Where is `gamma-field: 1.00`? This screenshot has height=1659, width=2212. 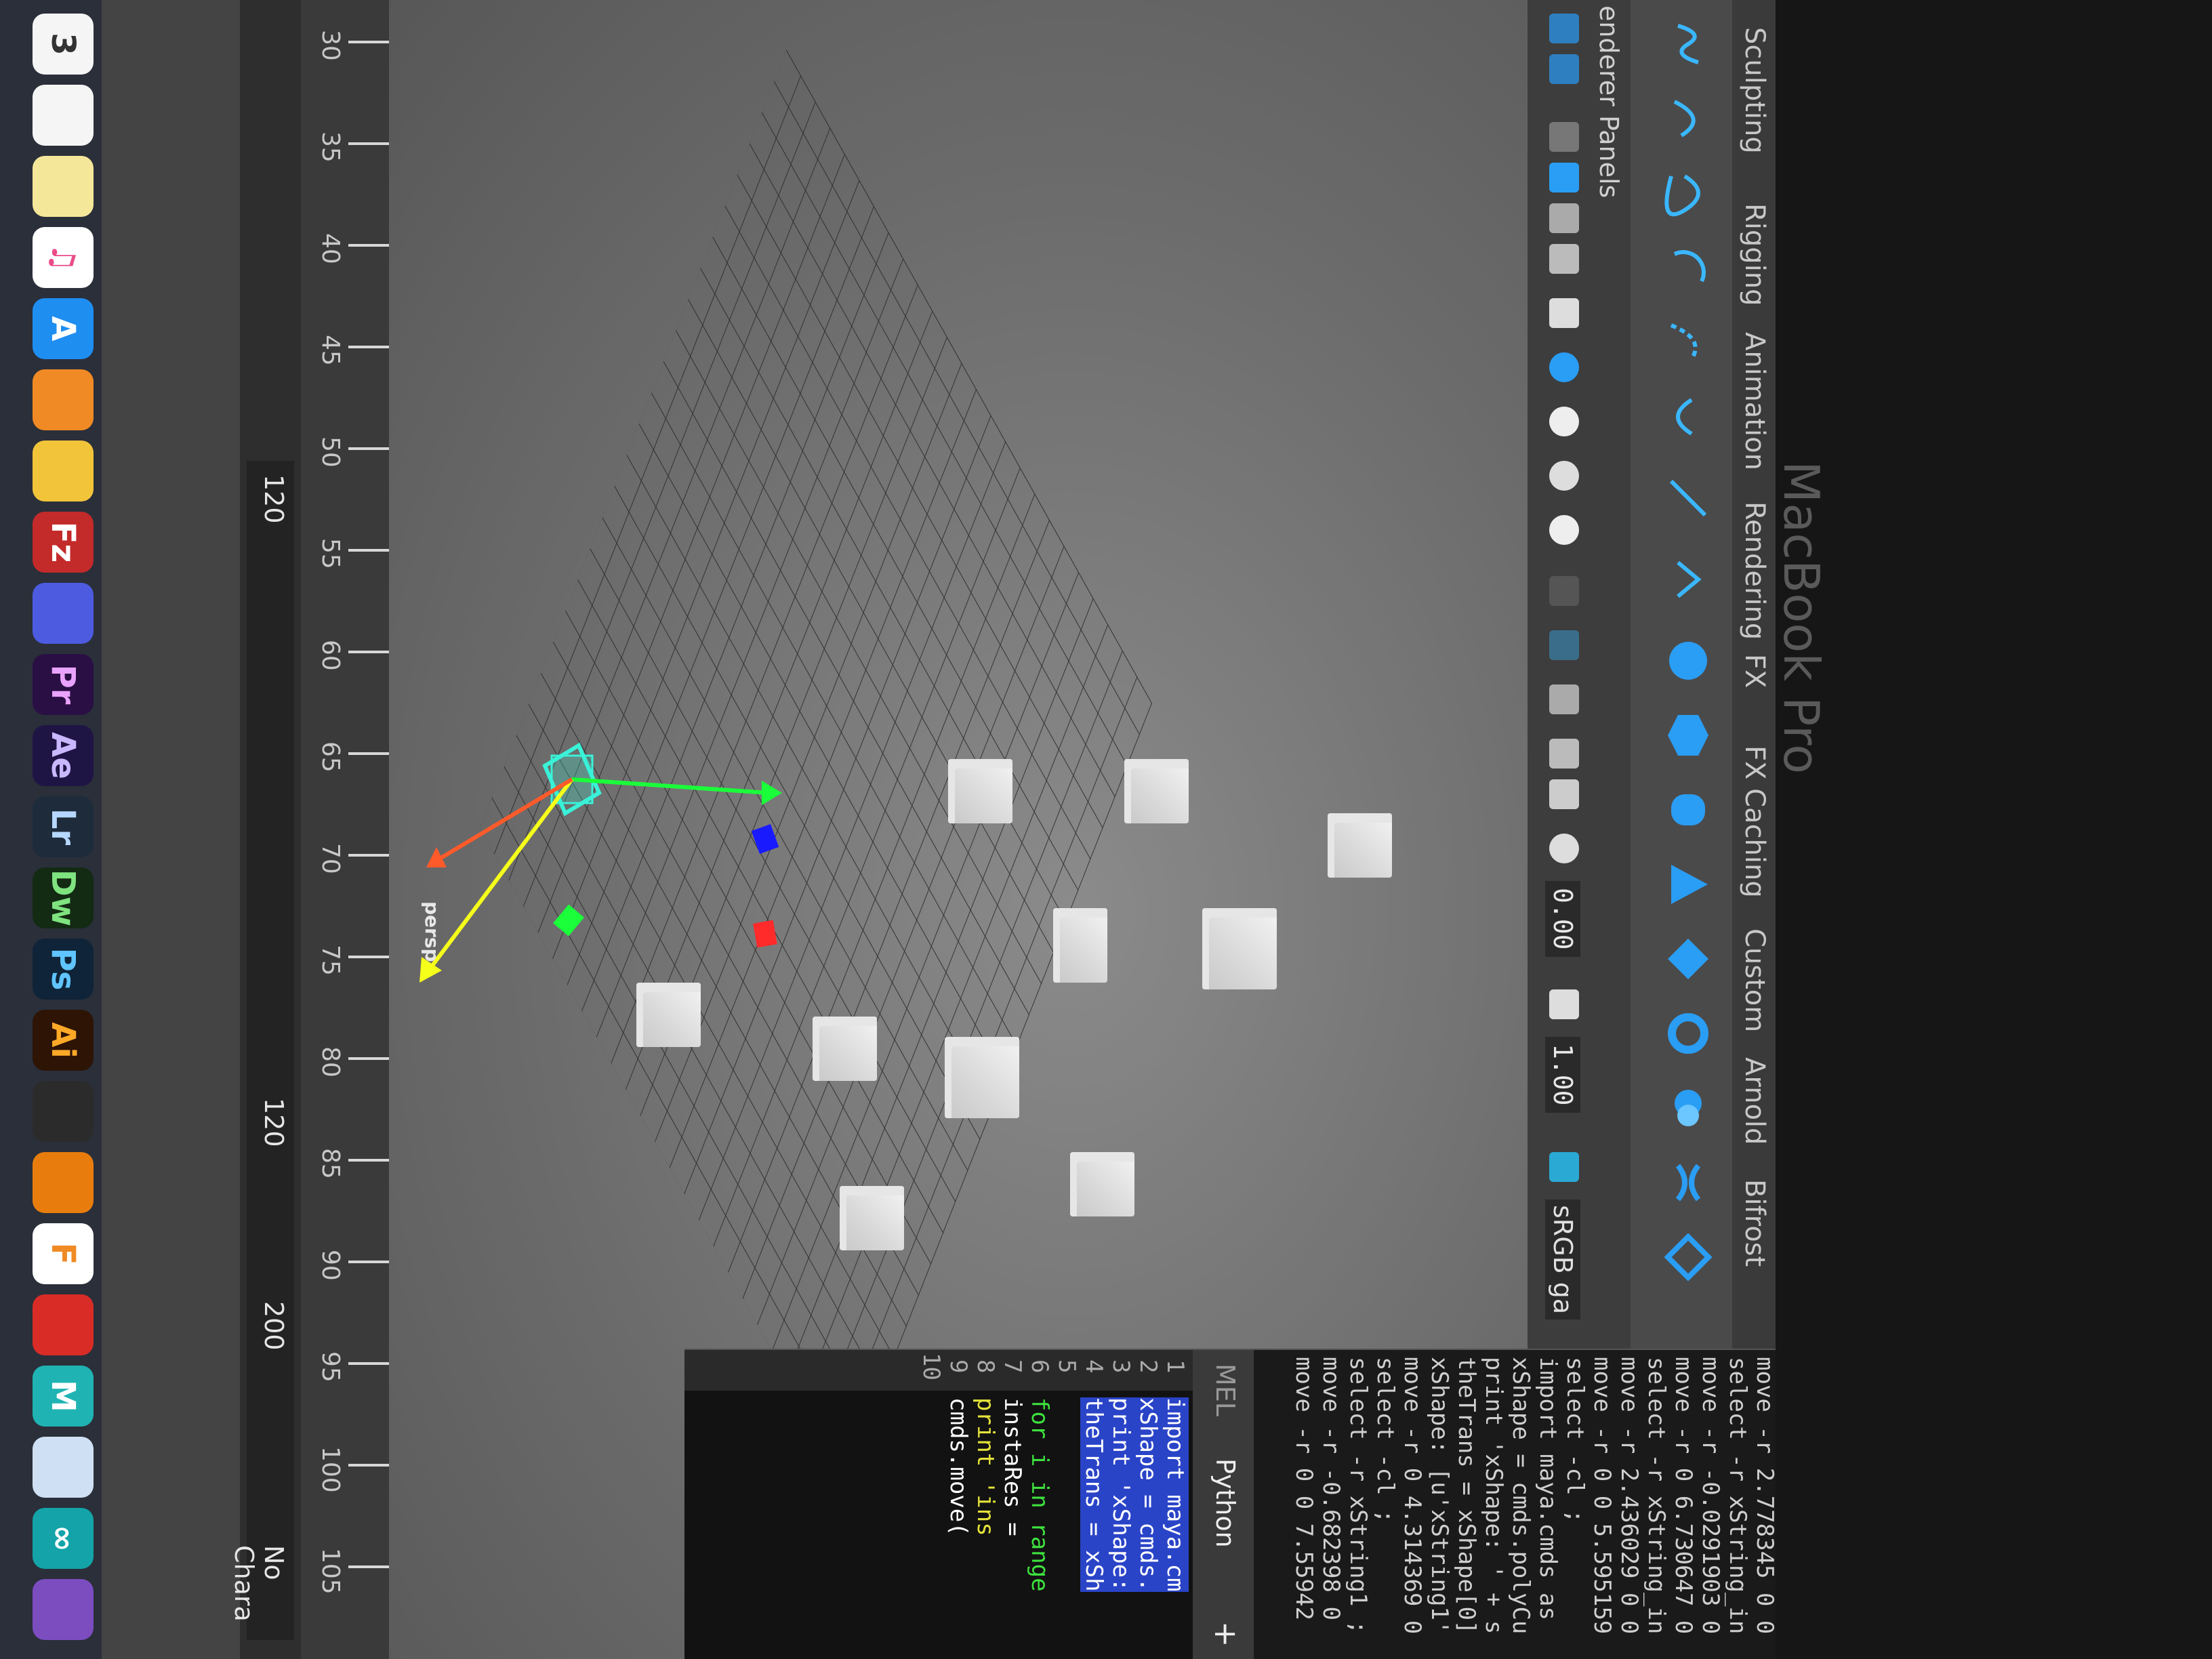
gamma-field: 1.00 is located at coordinates (1562, 1075).